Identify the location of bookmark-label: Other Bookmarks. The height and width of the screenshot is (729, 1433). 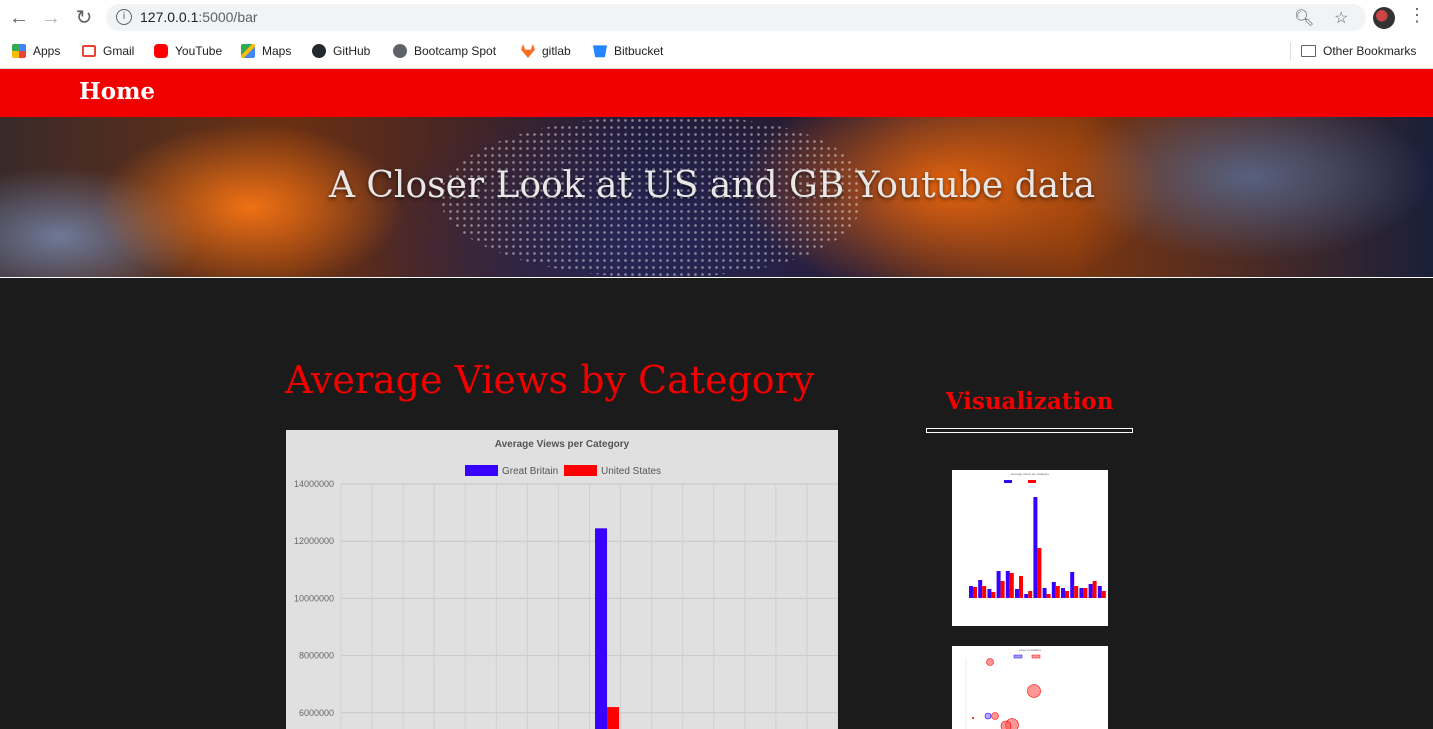
(1370, 51).